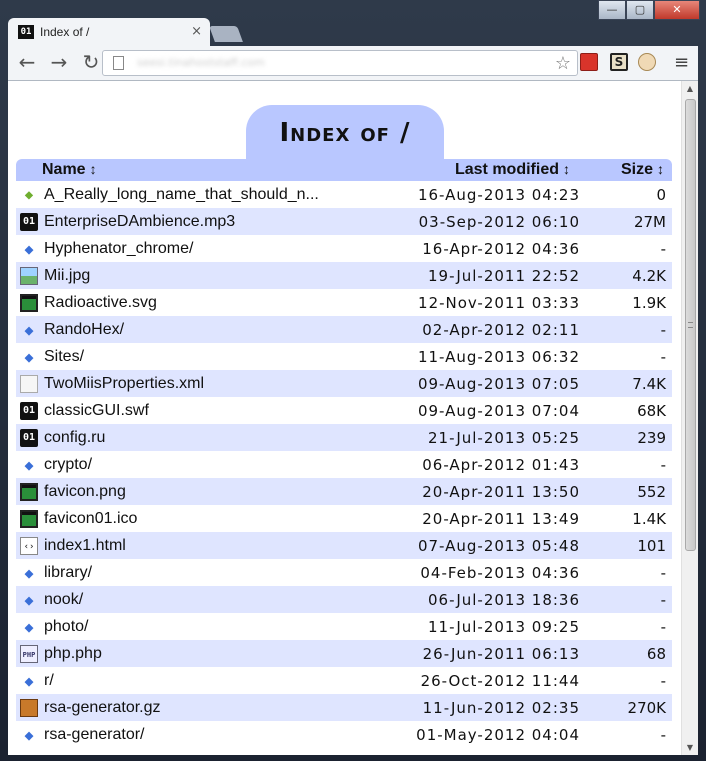 The image size is (706, 761). Describe the element at coordinates (93, 169) in the screenshot. I see `sort-icon: ↕` at that location.